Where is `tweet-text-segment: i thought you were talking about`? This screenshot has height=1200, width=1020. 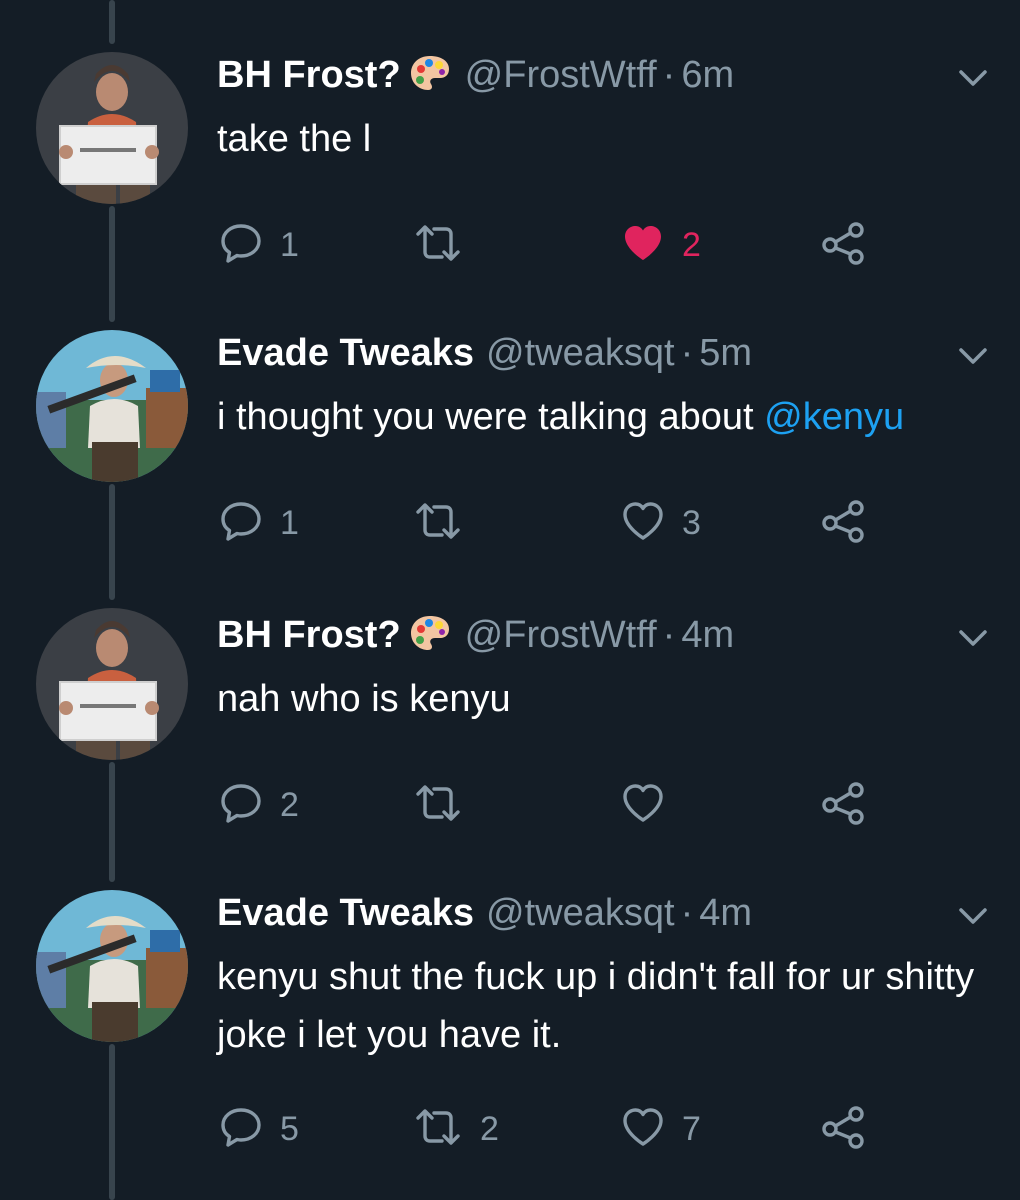 tweet-text-segment: i thought you were talking about is located at coordinates (491, 417).